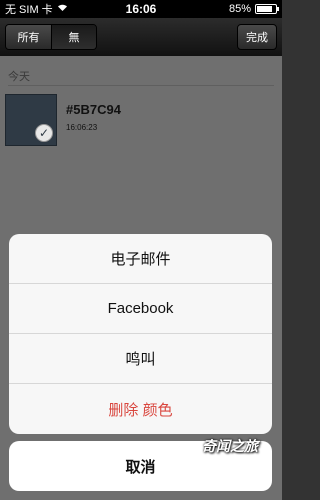 The height and width of the screenshot is (500, 320). I want to click on battery-fill, so click(265, 9).